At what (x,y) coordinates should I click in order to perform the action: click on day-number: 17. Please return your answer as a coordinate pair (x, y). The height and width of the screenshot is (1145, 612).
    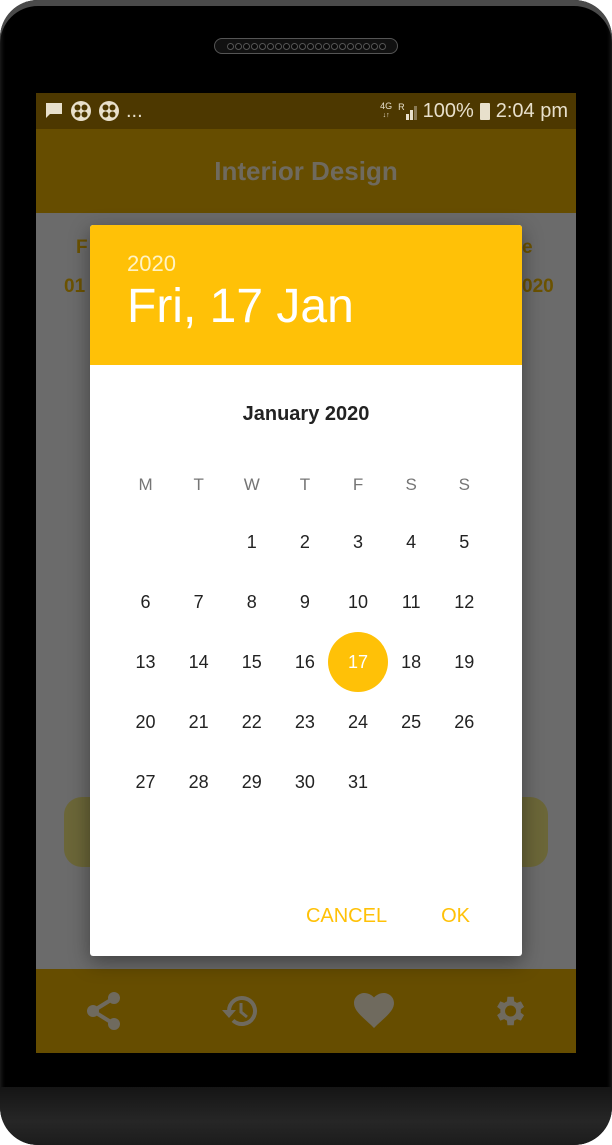
    Looking at the image, I should click on (358, 662).